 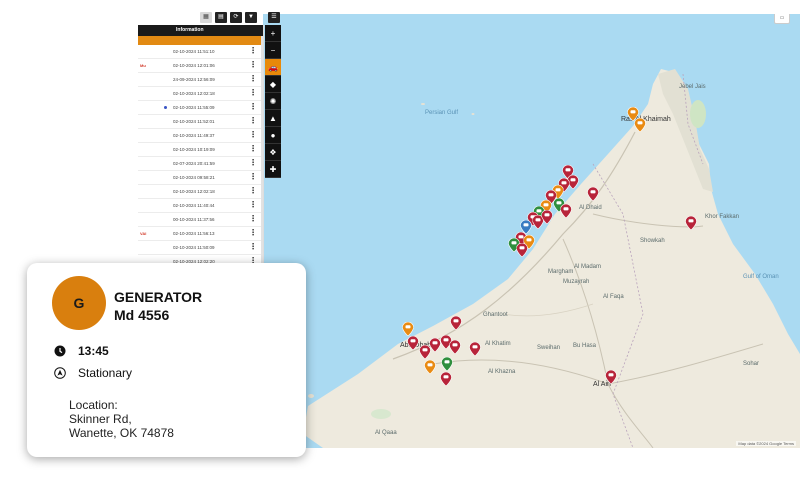 I want to click on table-row: 02-07-2024 20:41:59 ⋮, so click(x=200, y=164).